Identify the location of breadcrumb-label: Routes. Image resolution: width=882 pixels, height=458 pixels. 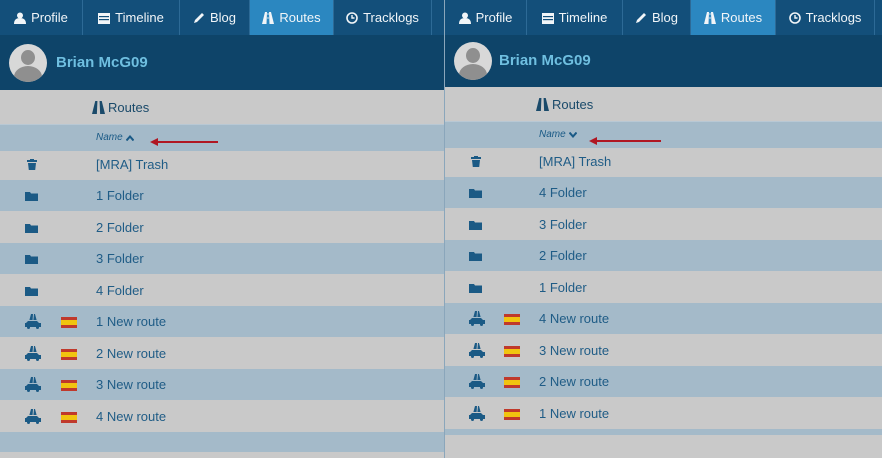
(129, 107).